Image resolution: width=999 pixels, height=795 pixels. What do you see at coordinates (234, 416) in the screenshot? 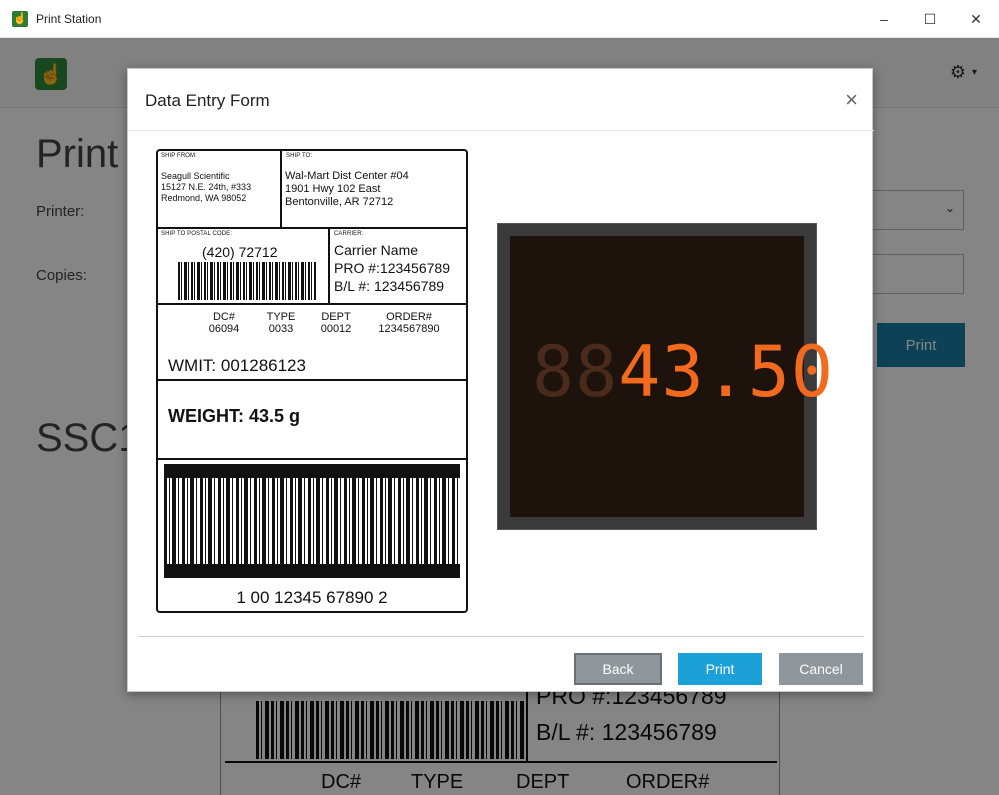
I see `weight-value: WEIGHT: 43.5 g` at bounding box center [234, 416].